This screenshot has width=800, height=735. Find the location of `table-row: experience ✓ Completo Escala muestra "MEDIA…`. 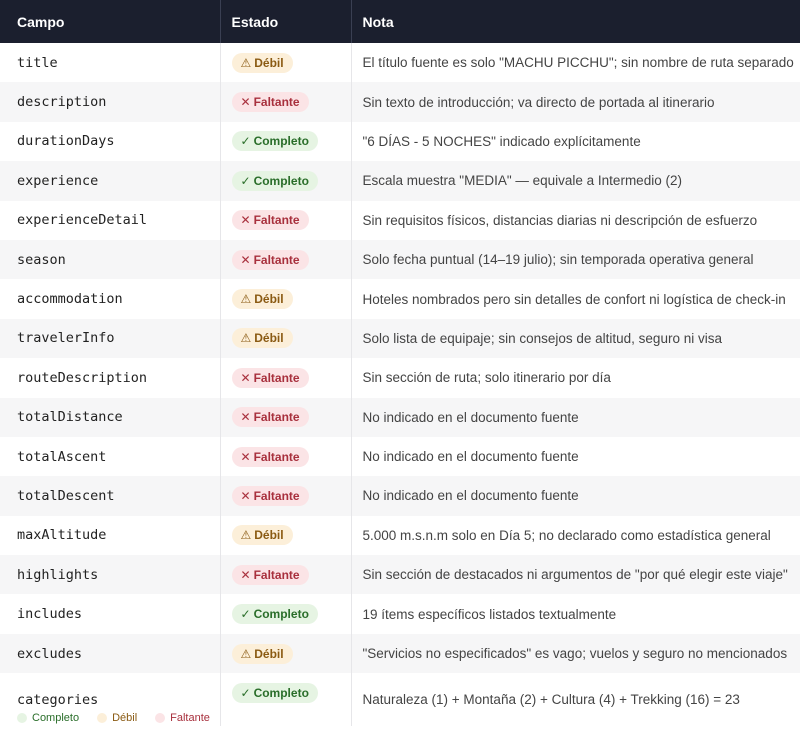

table-row: experience ✓ Completo Escala muestra "MEDIA… is located at coordinates (400, 181).